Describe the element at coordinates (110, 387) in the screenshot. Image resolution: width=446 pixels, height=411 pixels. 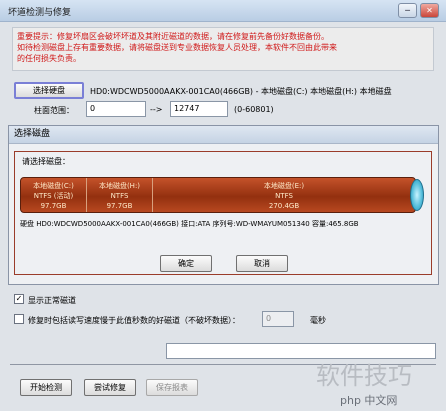
I see `try-repair-button: 尝试修复` at that location.